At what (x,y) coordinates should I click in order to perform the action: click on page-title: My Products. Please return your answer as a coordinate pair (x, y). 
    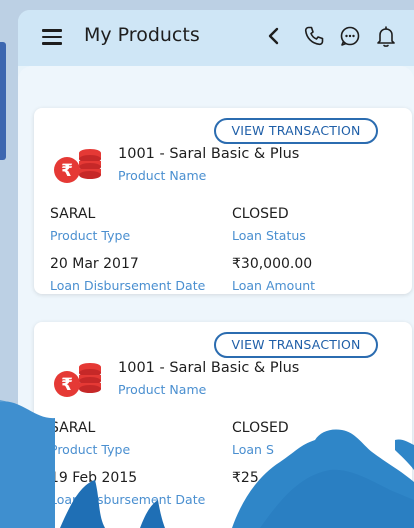
    Looking at the image, I should click on (142, 35).